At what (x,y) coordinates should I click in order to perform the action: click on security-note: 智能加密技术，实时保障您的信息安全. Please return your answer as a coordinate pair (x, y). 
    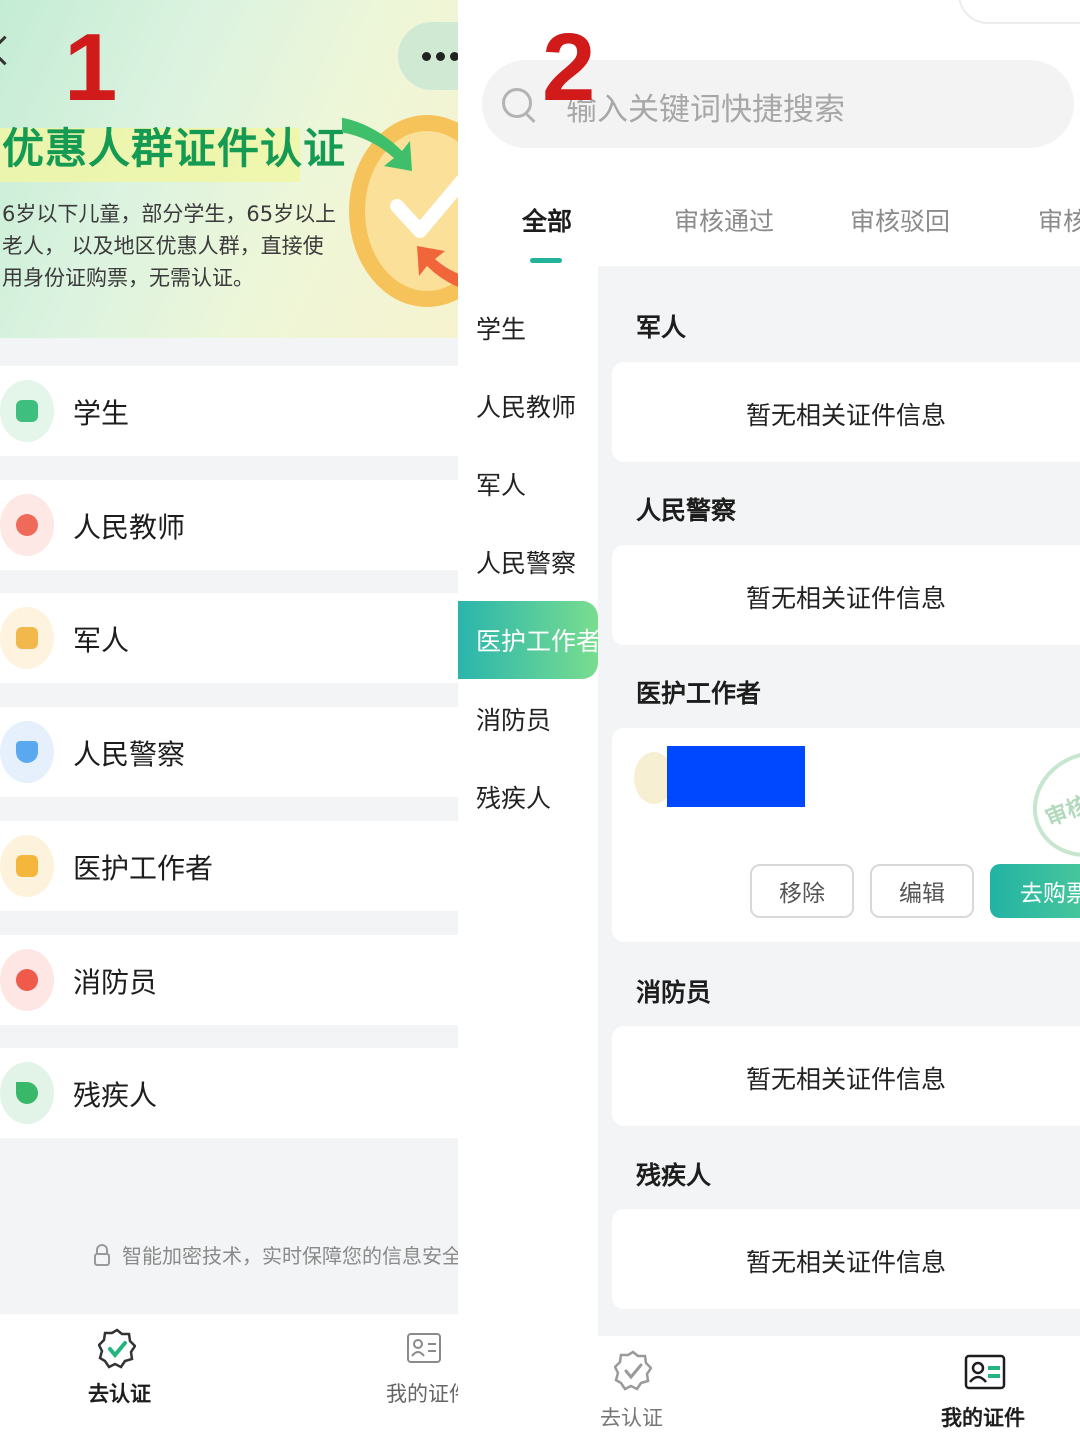
    Looking at the image, I should click on (290, 1256).